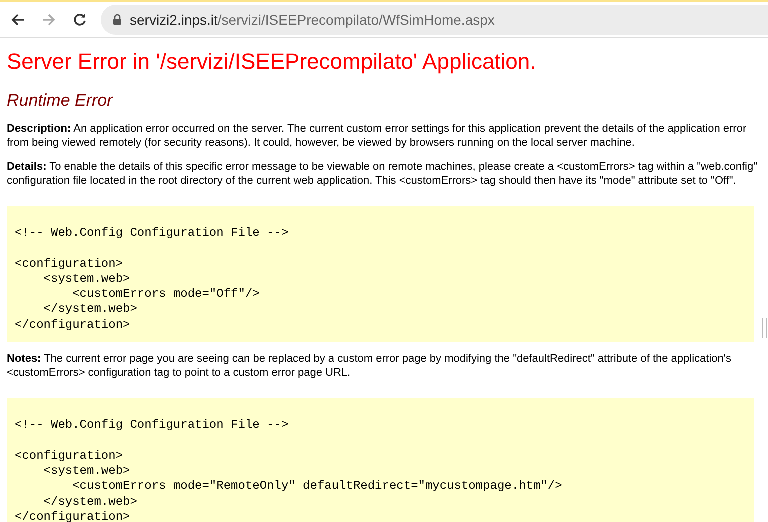 The height and width of the screenshot is (522, 768). I want to click on lock-icon, so click(117, 19).